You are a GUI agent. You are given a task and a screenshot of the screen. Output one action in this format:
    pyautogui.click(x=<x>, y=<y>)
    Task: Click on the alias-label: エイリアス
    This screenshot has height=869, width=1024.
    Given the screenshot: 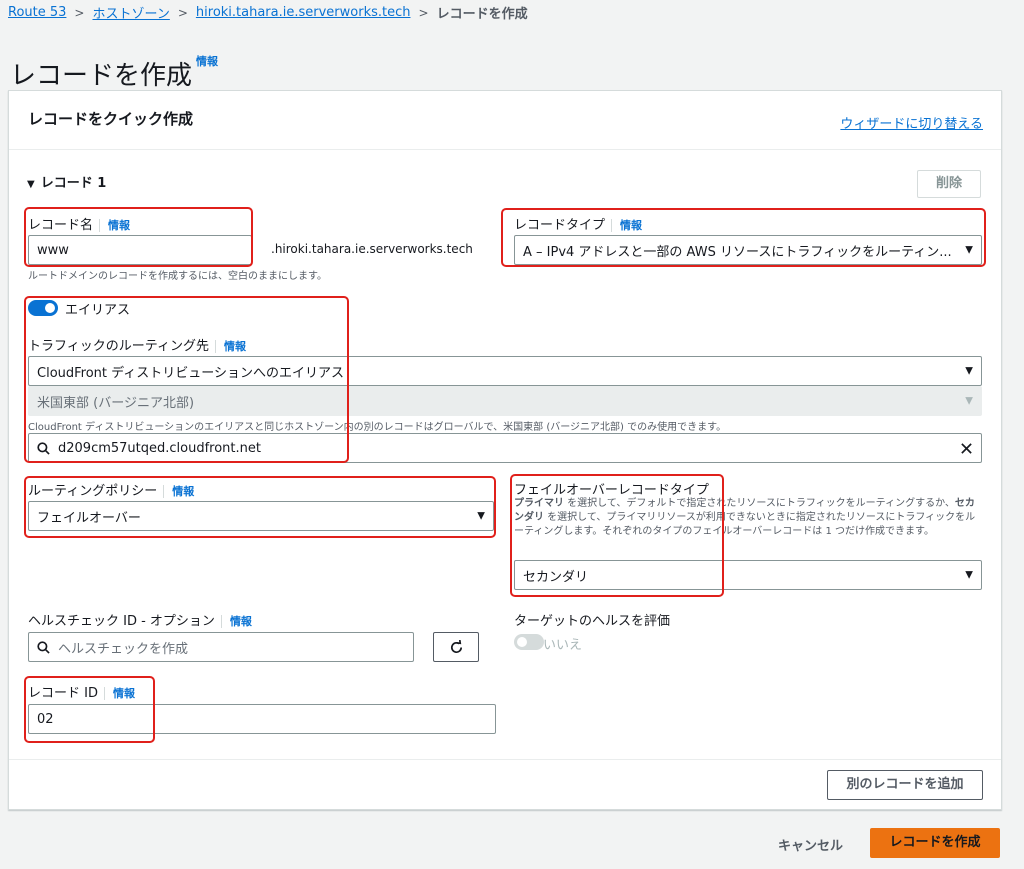 What is the action you would take?
    pyautogui.click(x=98, y=310)
    